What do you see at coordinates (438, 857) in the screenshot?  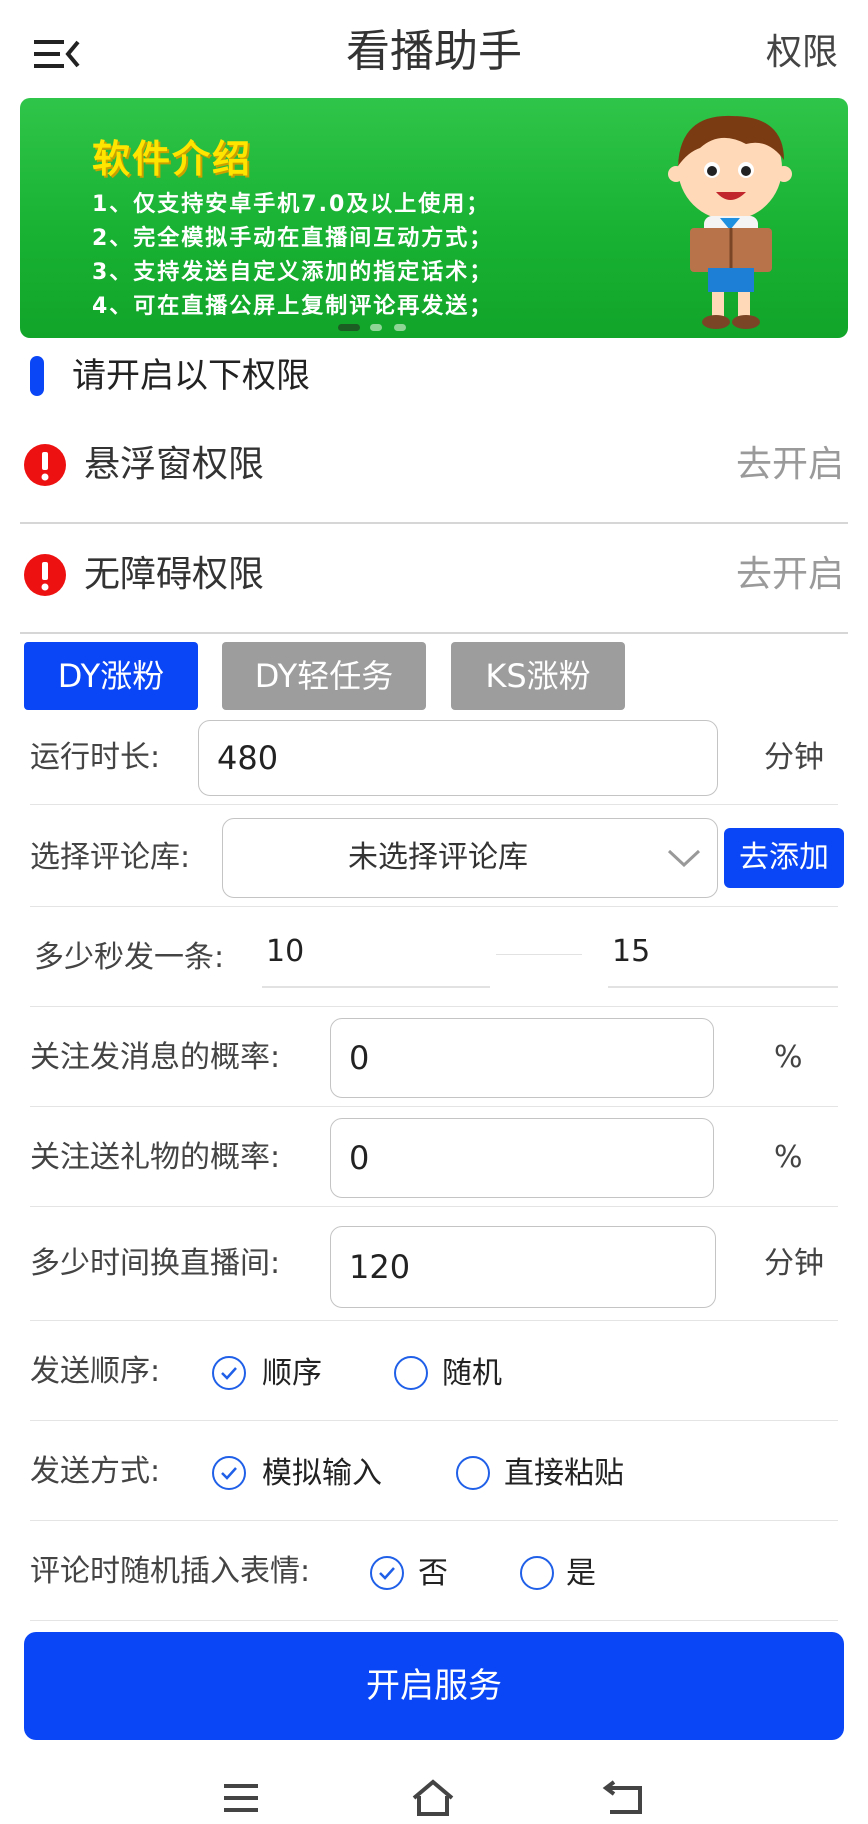 I see `comment-lib-value: 未选择评论库` at bounding box center [438, 857].